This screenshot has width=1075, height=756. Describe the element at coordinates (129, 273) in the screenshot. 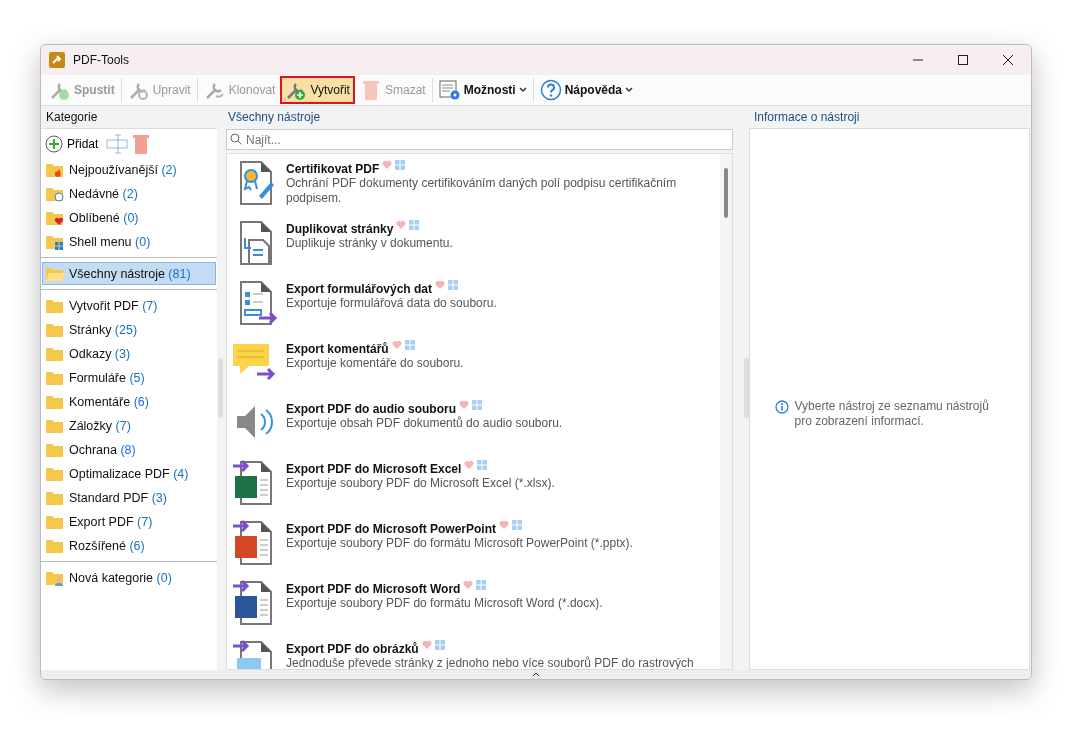

I see `category-item: Všechny nástroje (81)` at that location.